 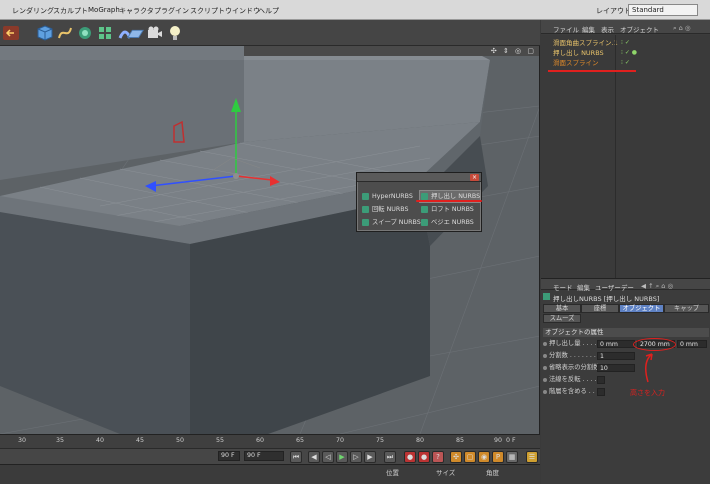 I want to click on spline-pen-icon, so click(x=65, y=33).